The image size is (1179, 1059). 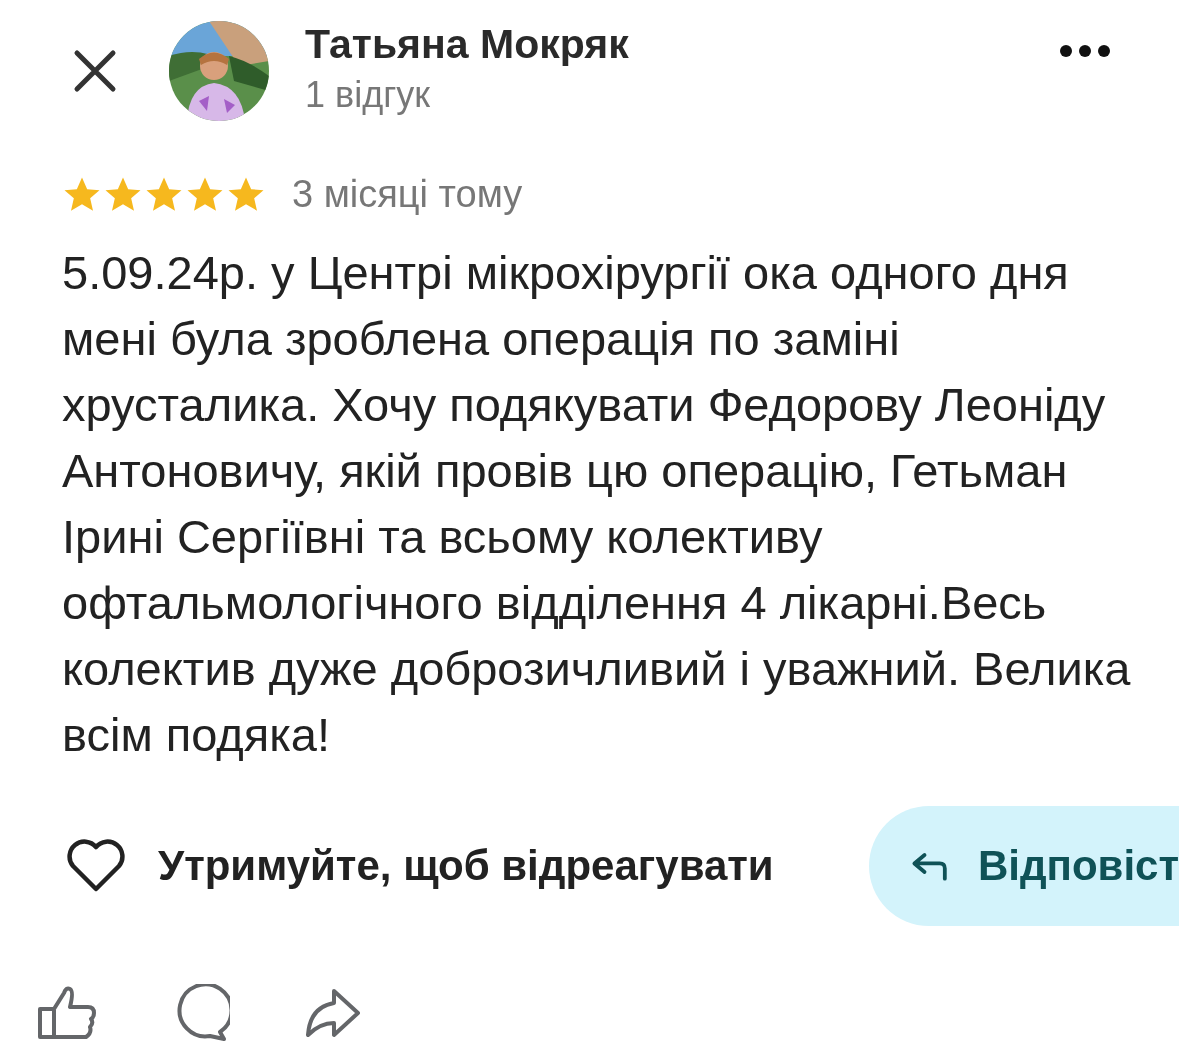 What do you see at coordinates (67, 1013) in the screenshot?
I see `thumbs-up-icon` at bounding box center [67, 1013].